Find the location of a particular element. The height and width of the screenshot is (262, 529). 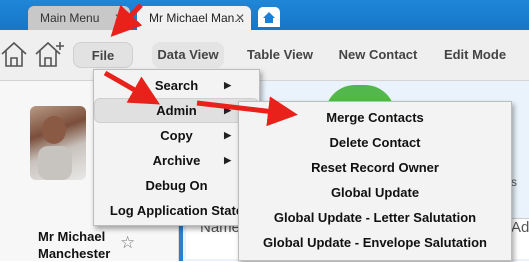

column-header-ad: Ad is located at coordinates (520, 227).